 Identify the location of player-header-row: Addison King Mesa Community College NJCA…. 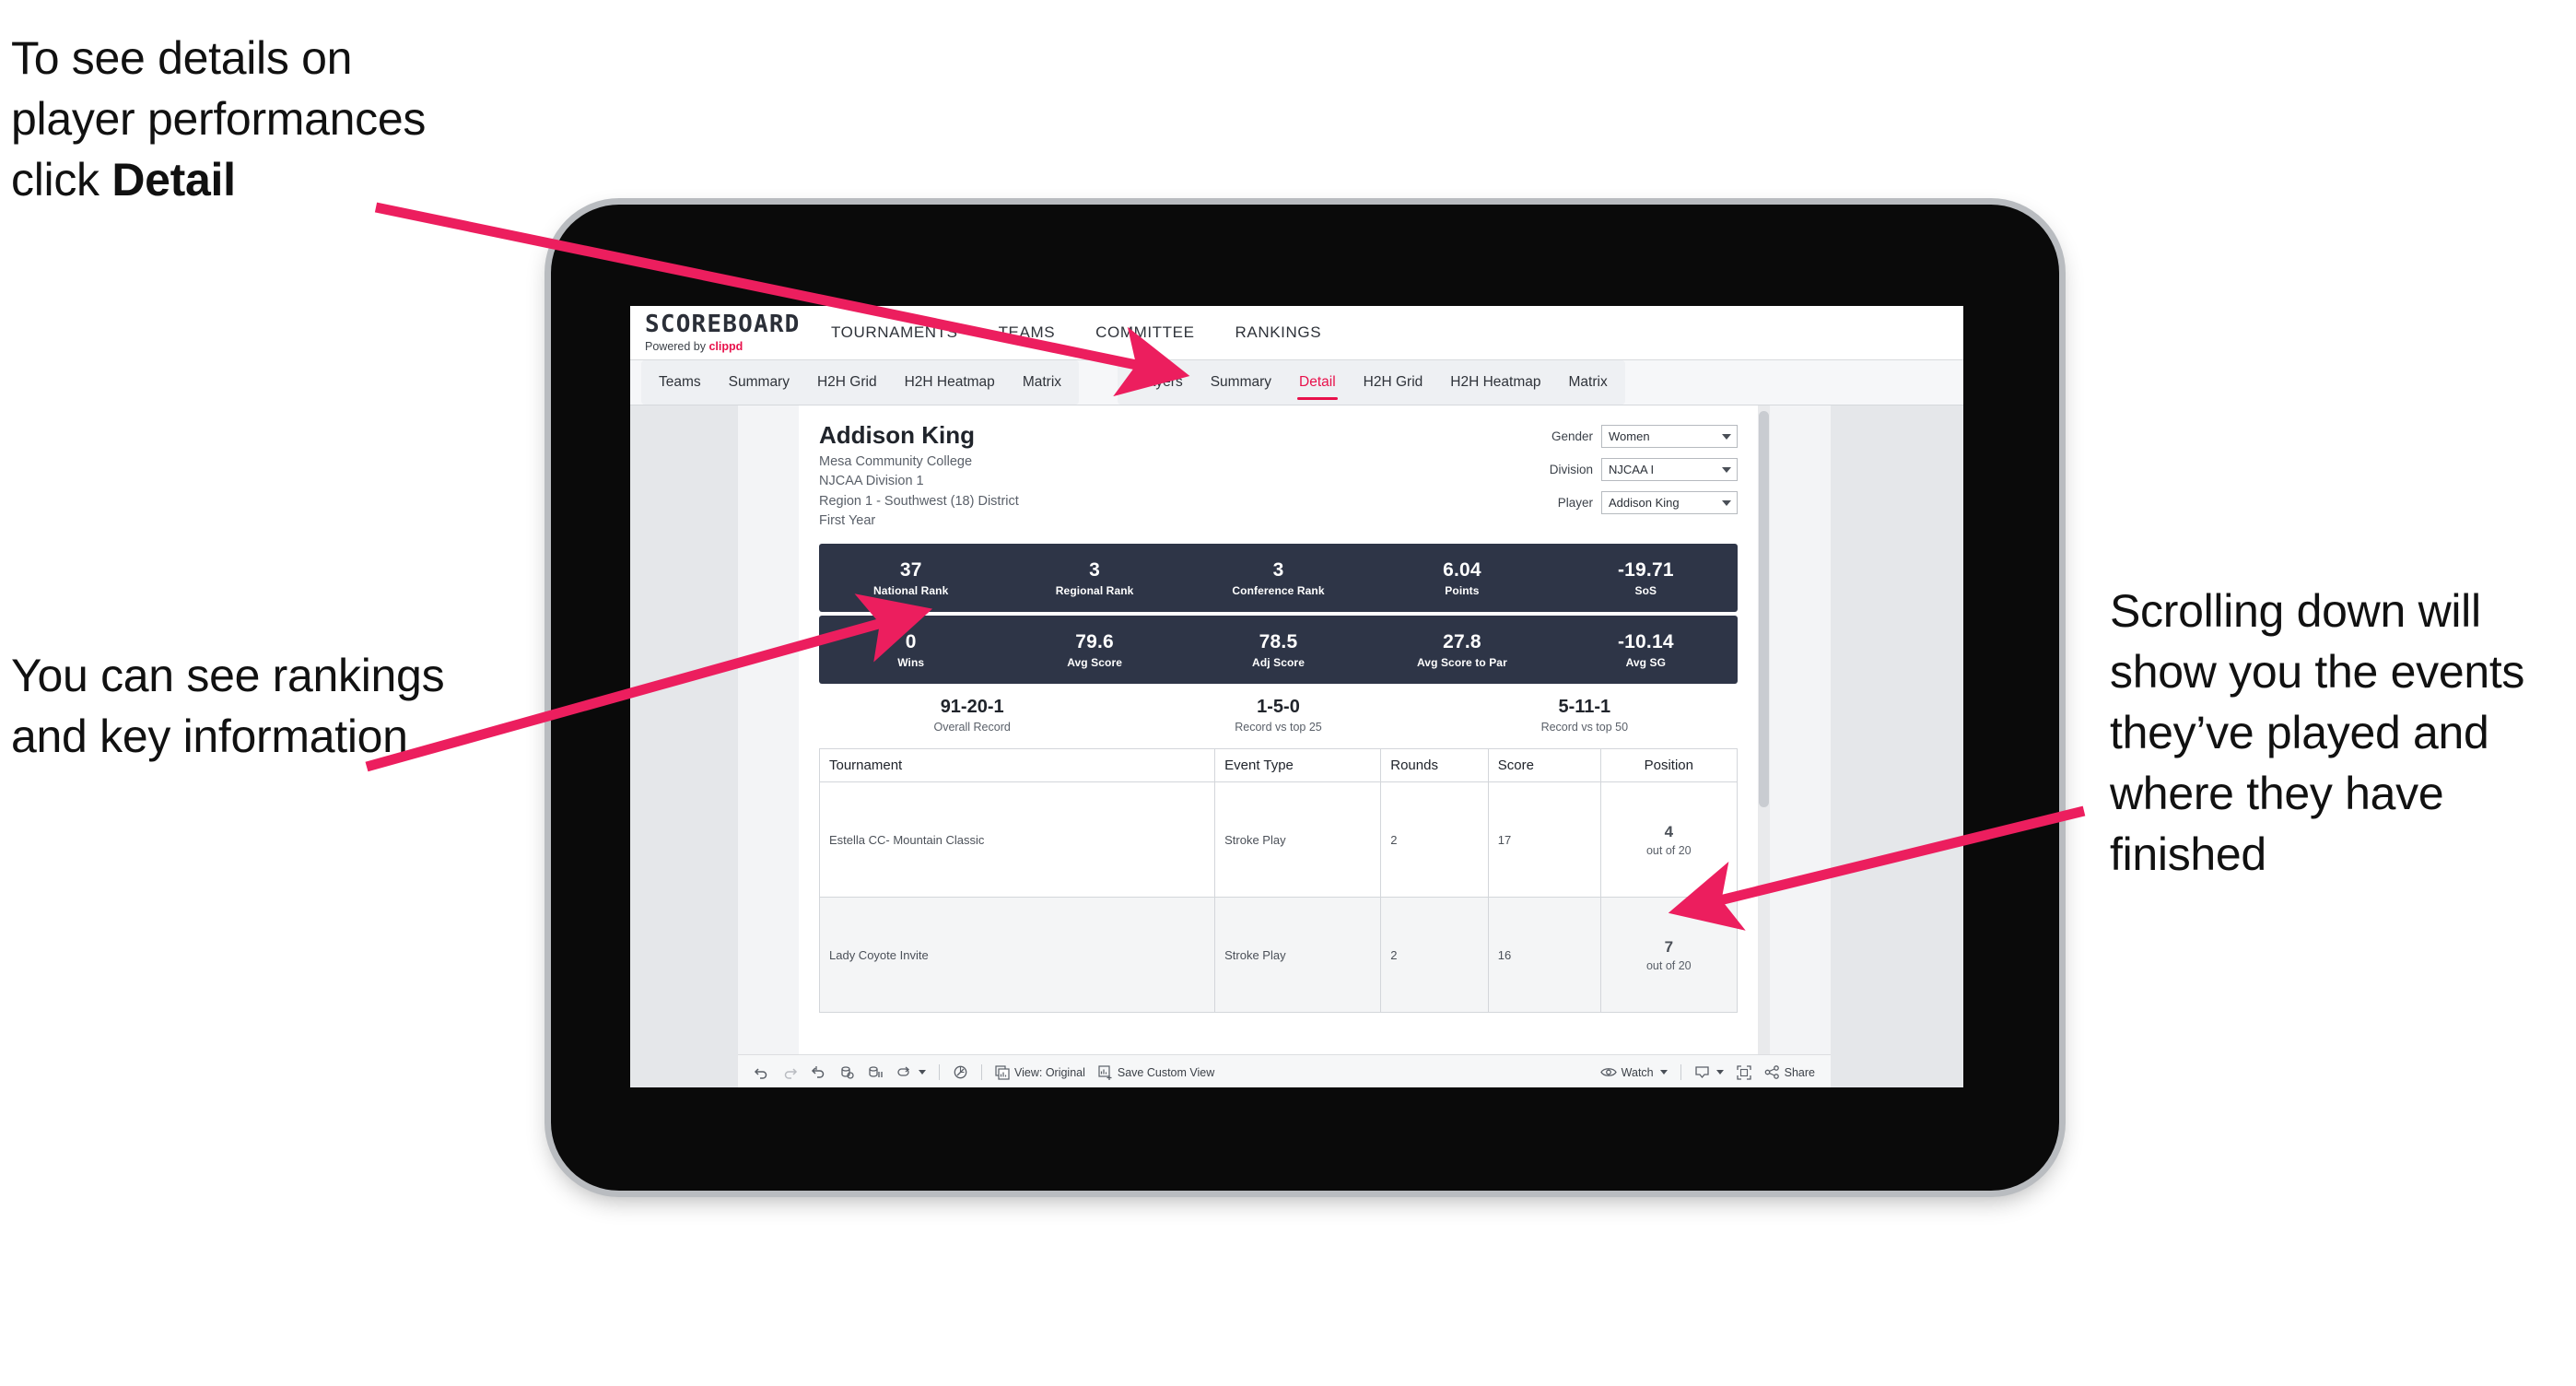
(1278, 477).